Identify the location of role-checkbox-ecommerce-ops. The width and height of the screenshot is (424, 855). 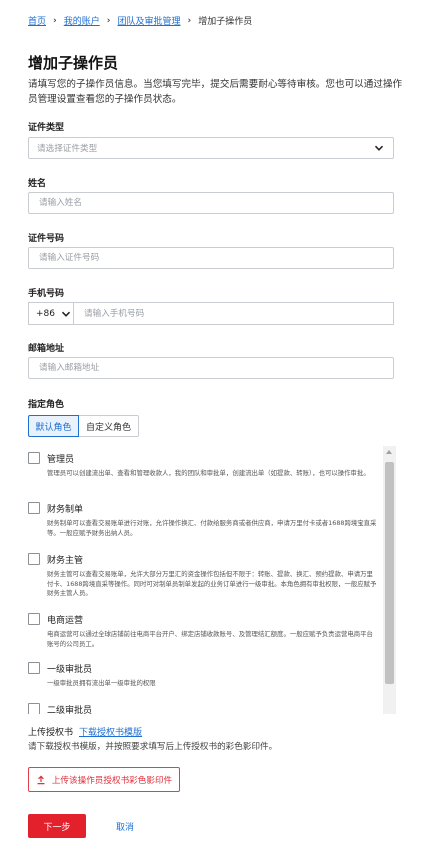
(34, 619).